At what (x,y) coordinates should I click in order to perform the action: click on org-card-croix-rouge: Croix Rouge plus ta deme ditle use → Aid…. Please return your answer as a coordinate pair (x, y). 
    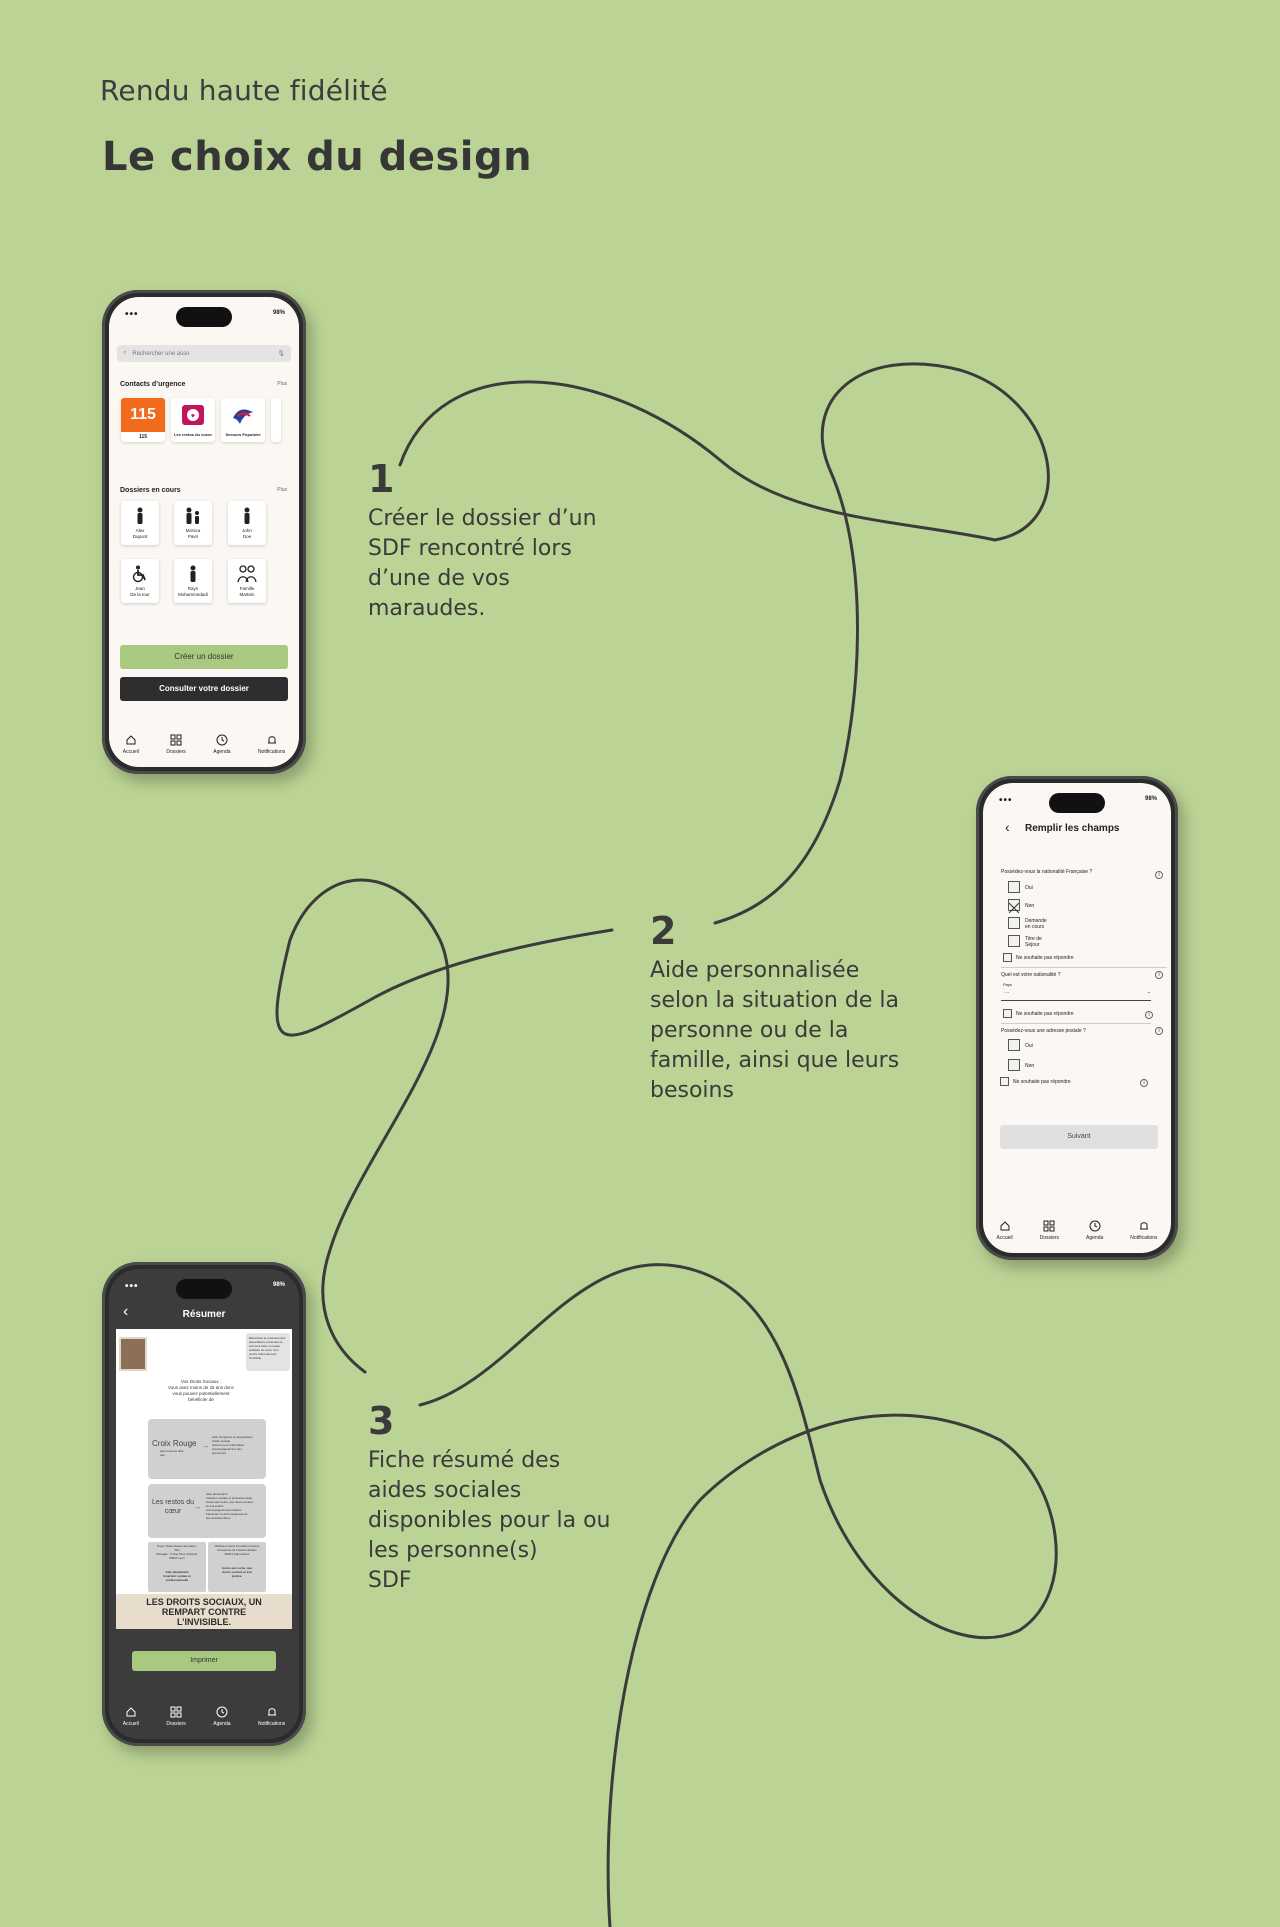
    Looking at the image, I should click on (207, 1449).